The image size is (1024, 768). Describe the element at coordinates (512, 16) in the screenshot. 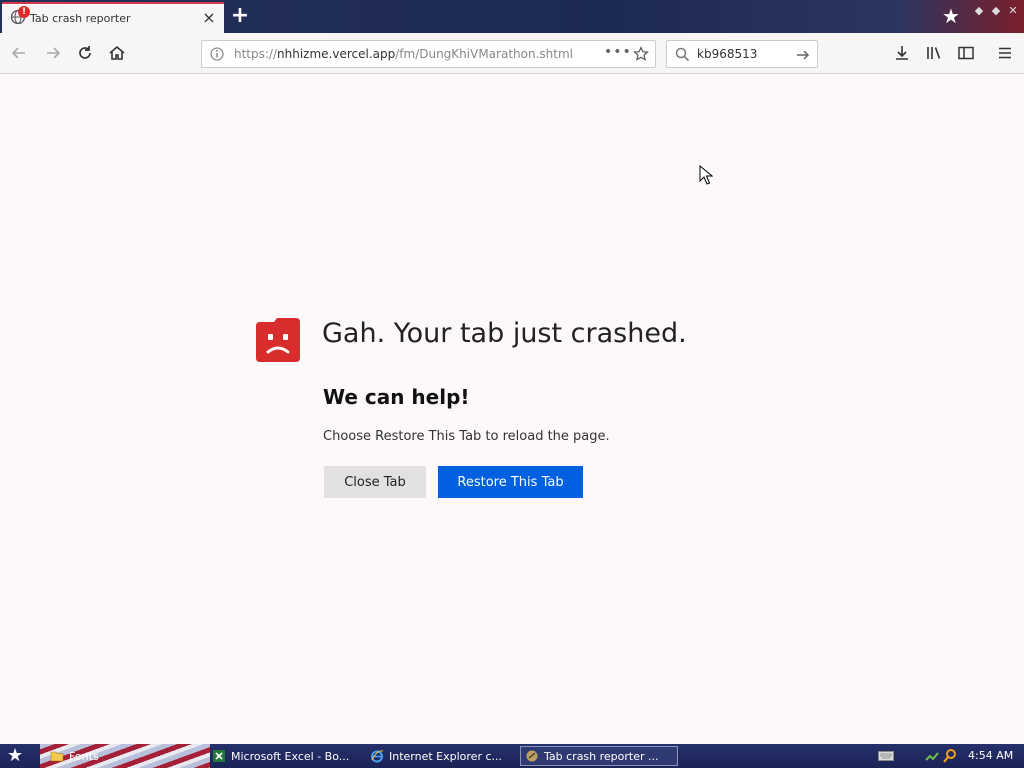

I see `tab-strip: ! Tab crash reporter × + ★ ◆ ◆ ✕` at that location.